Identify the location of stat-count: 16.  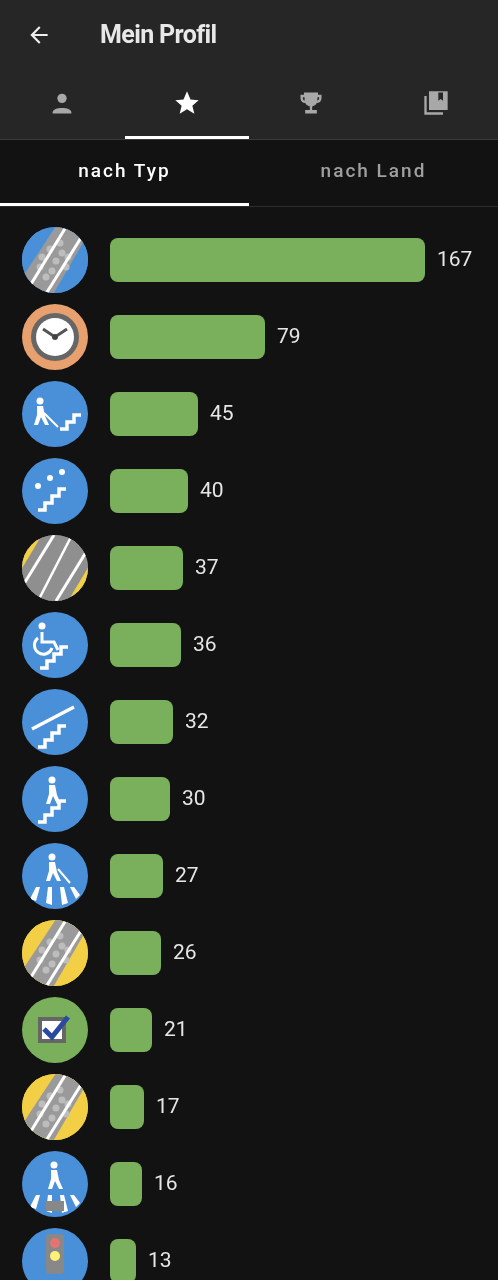
(166, 1184).